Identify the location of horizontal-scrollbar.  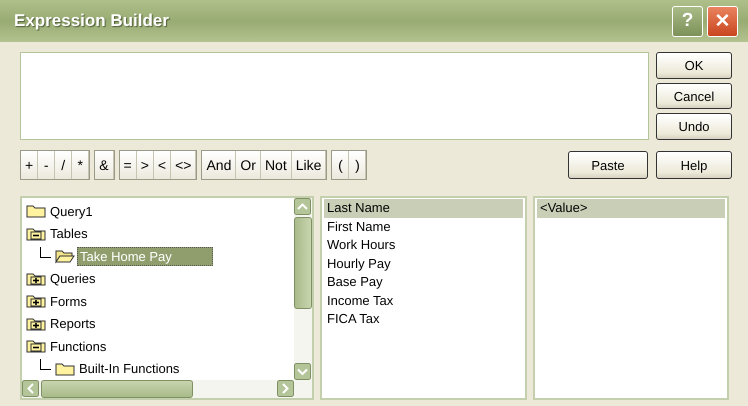
(167, 389).